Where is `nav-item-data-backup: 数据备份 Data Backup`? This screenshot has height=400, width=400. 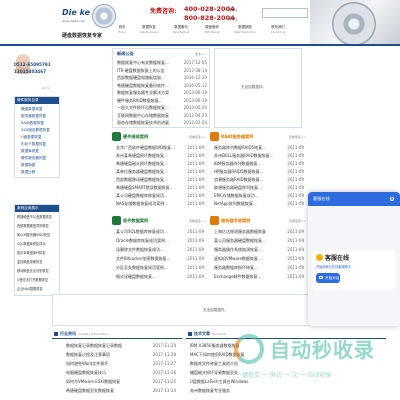 nav-item-data-backup: 数据备份 Data Backup is located at coordinates (181, 33).